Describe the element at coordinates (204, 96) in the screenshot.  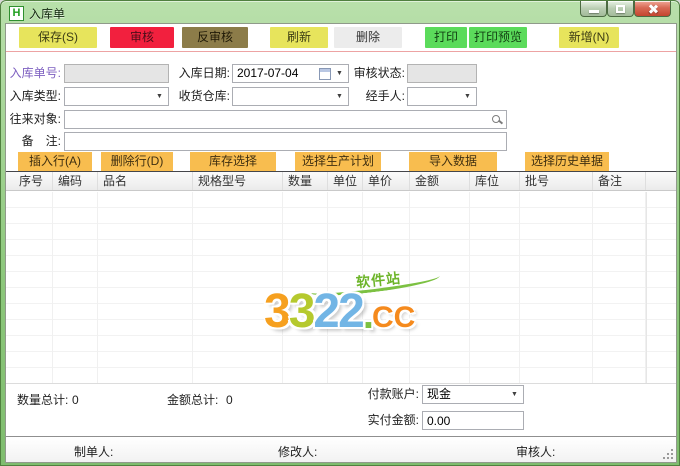
I see `warehouse-label: 收货仓库:` at that location.